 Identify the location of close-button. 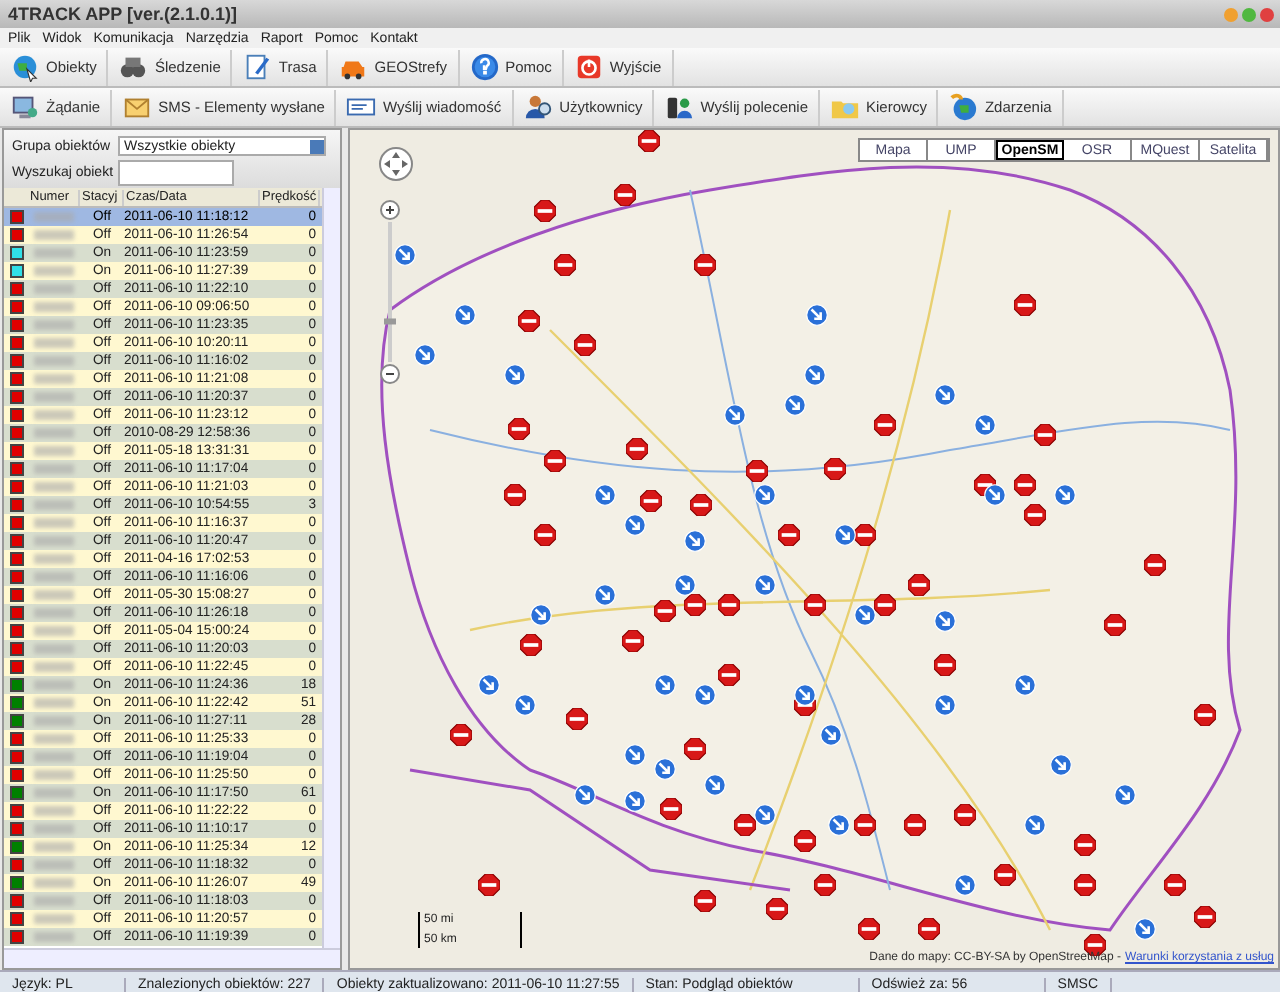
(1267, 14).